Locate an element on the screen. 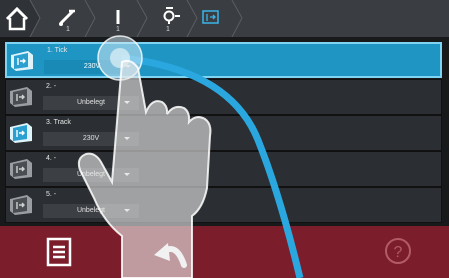 The height and width of the screenshot is (278, 449). breadcrumb-line: 1 is located at coordinates (121, 18).